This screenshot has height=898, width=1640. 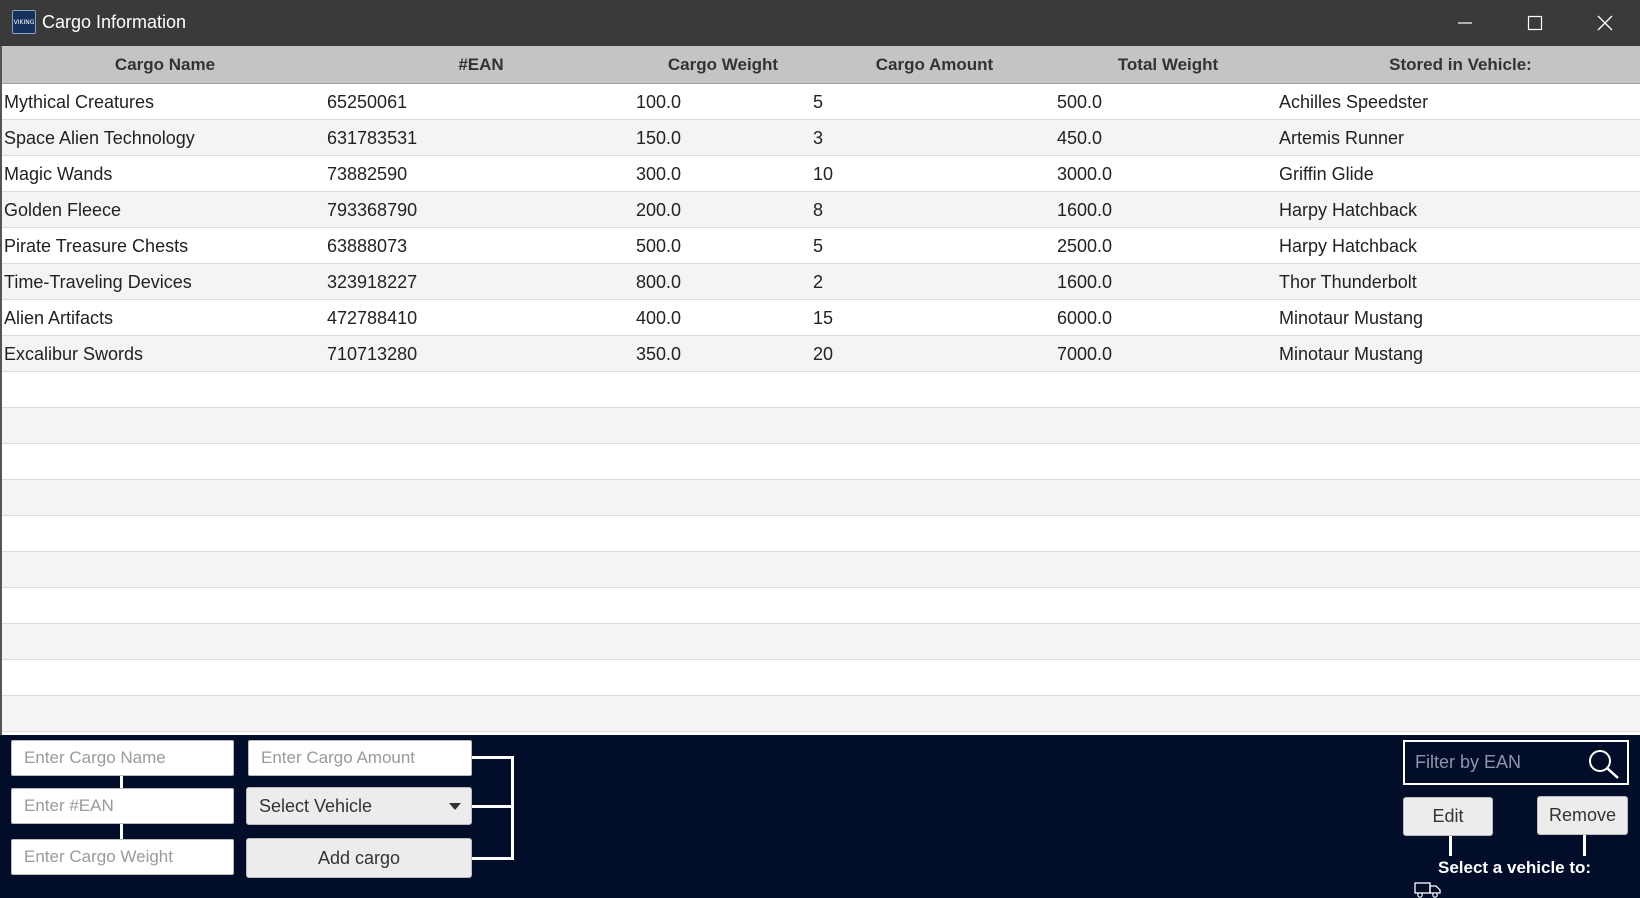 What do you see at coordinates (818, 138) in the screenshot?
I see `table-cell: 3` at bounding box center [818, 138].